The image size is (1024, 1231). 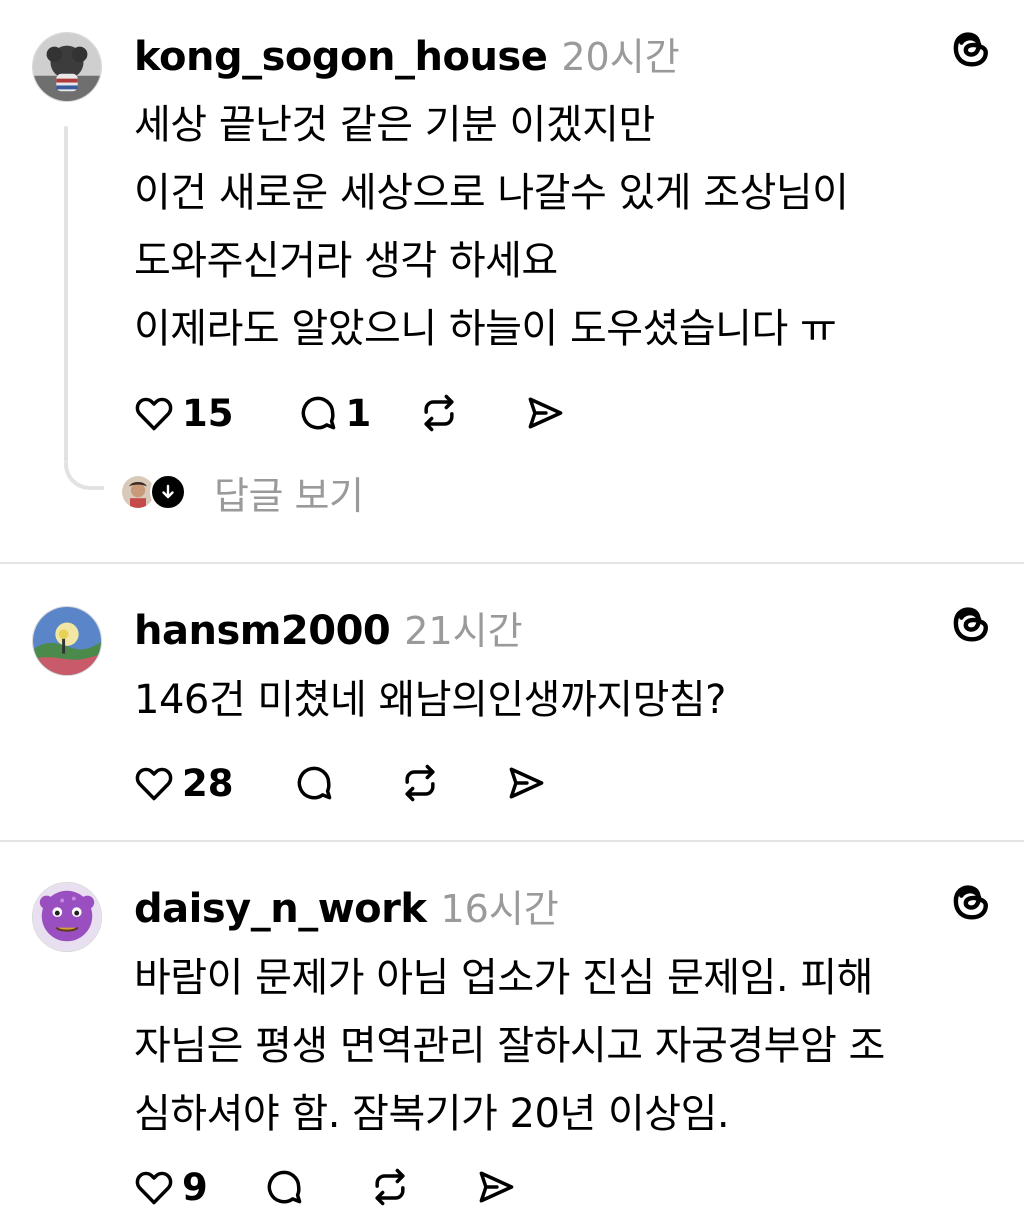 I want to click on avatar-character-image, so click(x=67, y=917).